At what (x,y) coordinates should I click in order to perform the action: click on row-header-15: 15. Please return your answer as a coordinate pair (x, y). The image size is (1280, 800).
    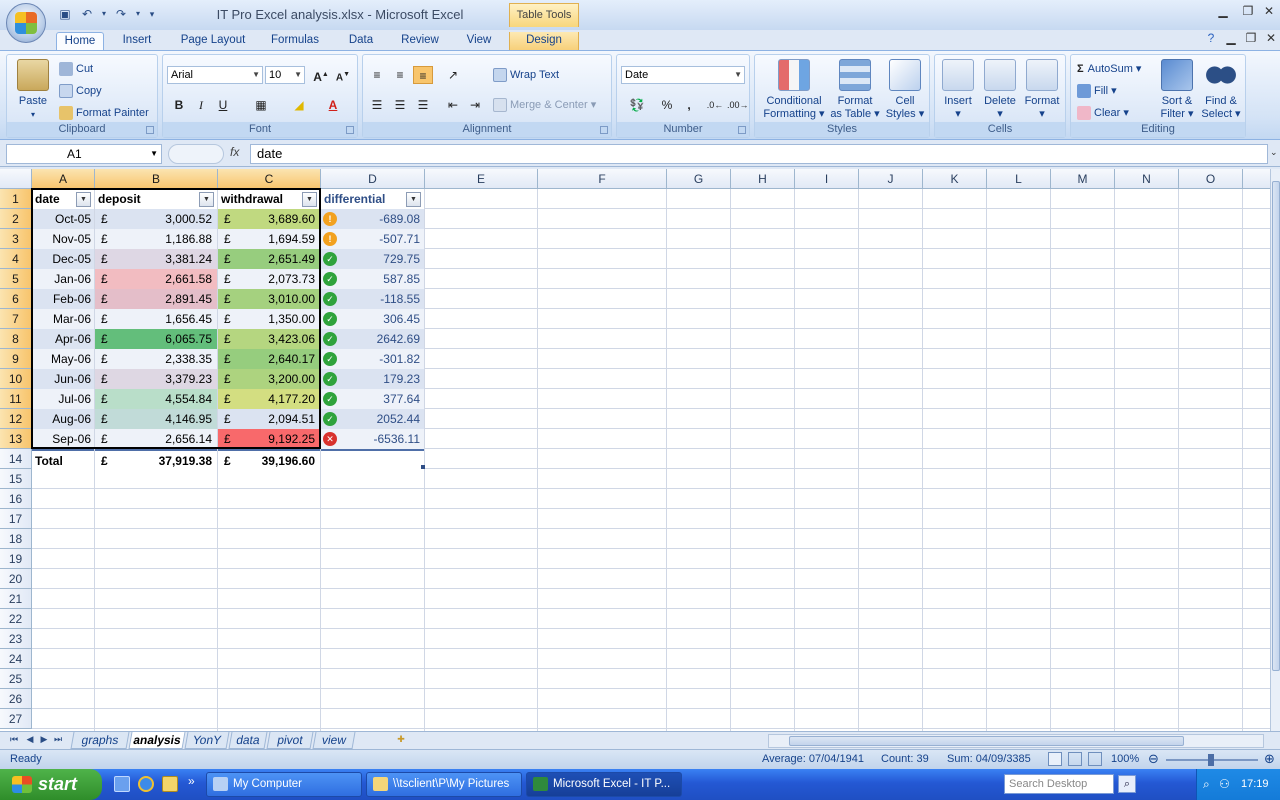
    Looking at the image, I should click on (16, 479).